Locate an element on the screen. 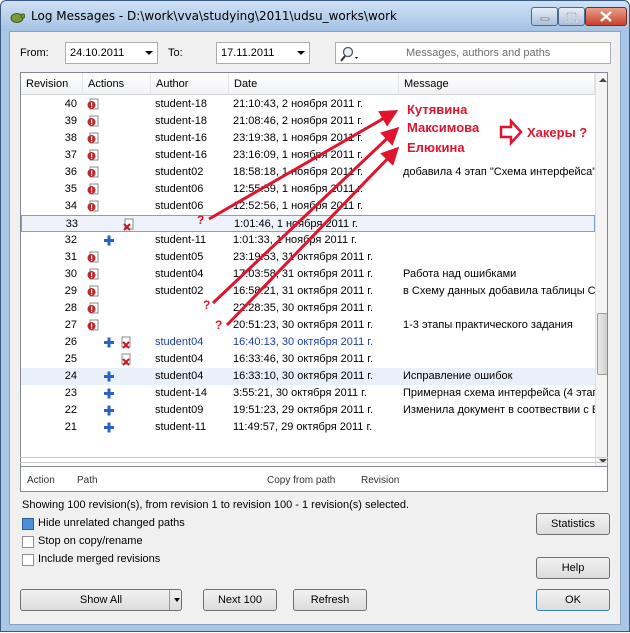  close-button is located at coordinates (606, 16).